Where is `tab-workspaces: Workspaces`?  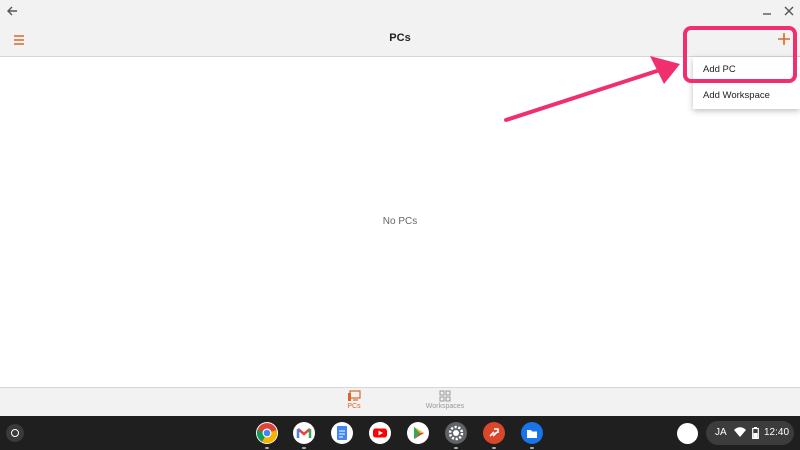 tab-workspaces: Workspaces is located at coordinates (445, 403).